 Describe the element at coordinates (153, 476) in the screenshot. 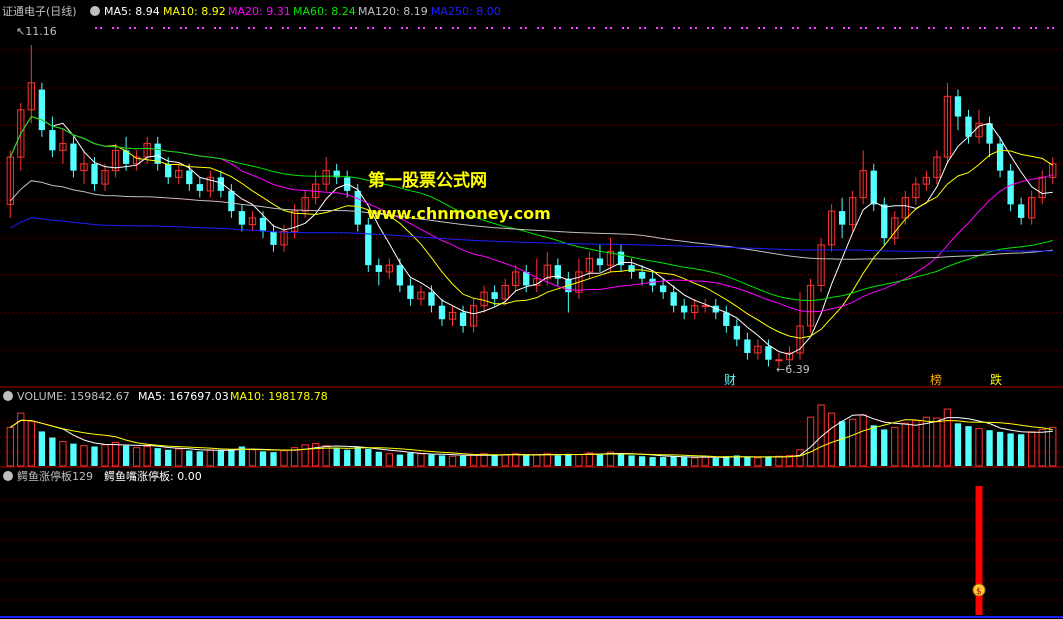

I see `indicator-line-label: 鳄鱼嘴涨停板: 0.00` at that location.